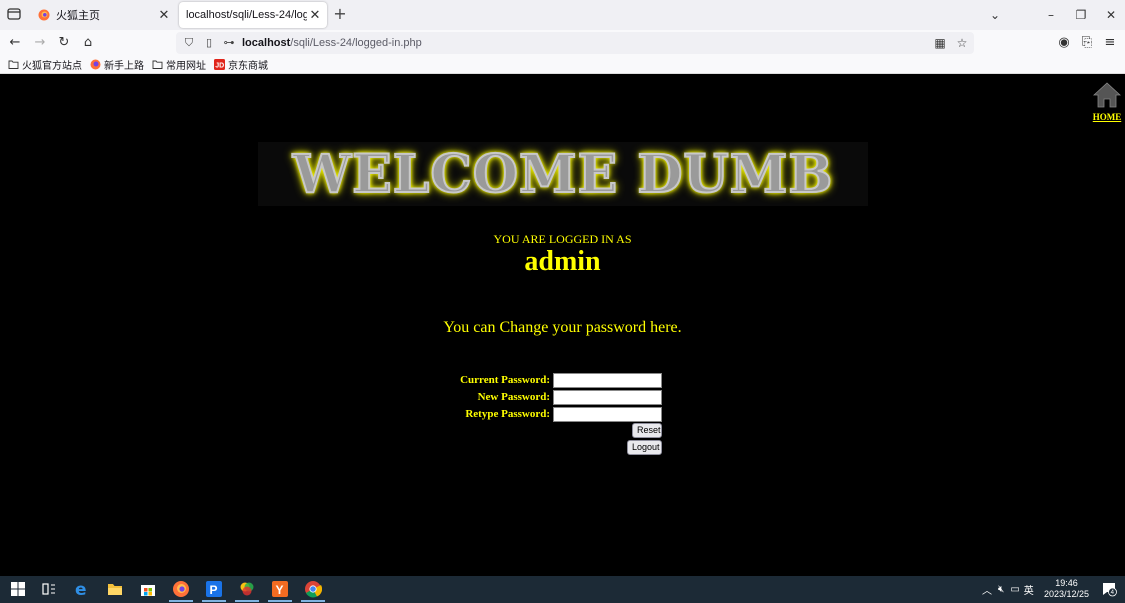 Image resolution: width=1125 pixels, height=603 pixels. I want to click on tab-list-icon, so click(14, 14).